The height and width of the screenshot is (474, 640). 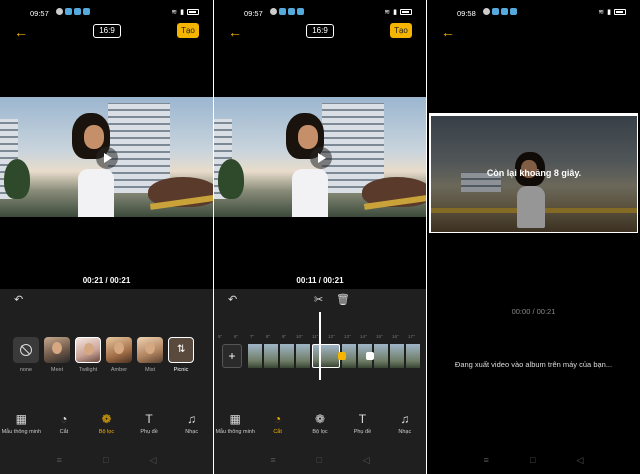 What do you see at coordinates (192, 419) in the screenshot?
I see `music-icon: ♫` at bounding box center [192, 419].